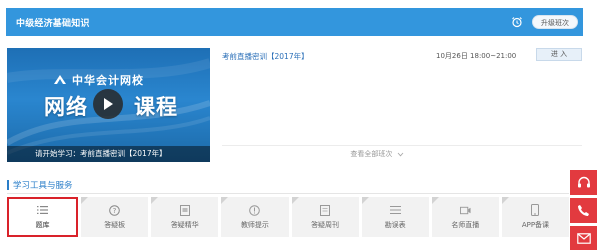 The width and height of the screenshot is (600, 250). I want to click on chevron-down-icon, so click(400, 154).